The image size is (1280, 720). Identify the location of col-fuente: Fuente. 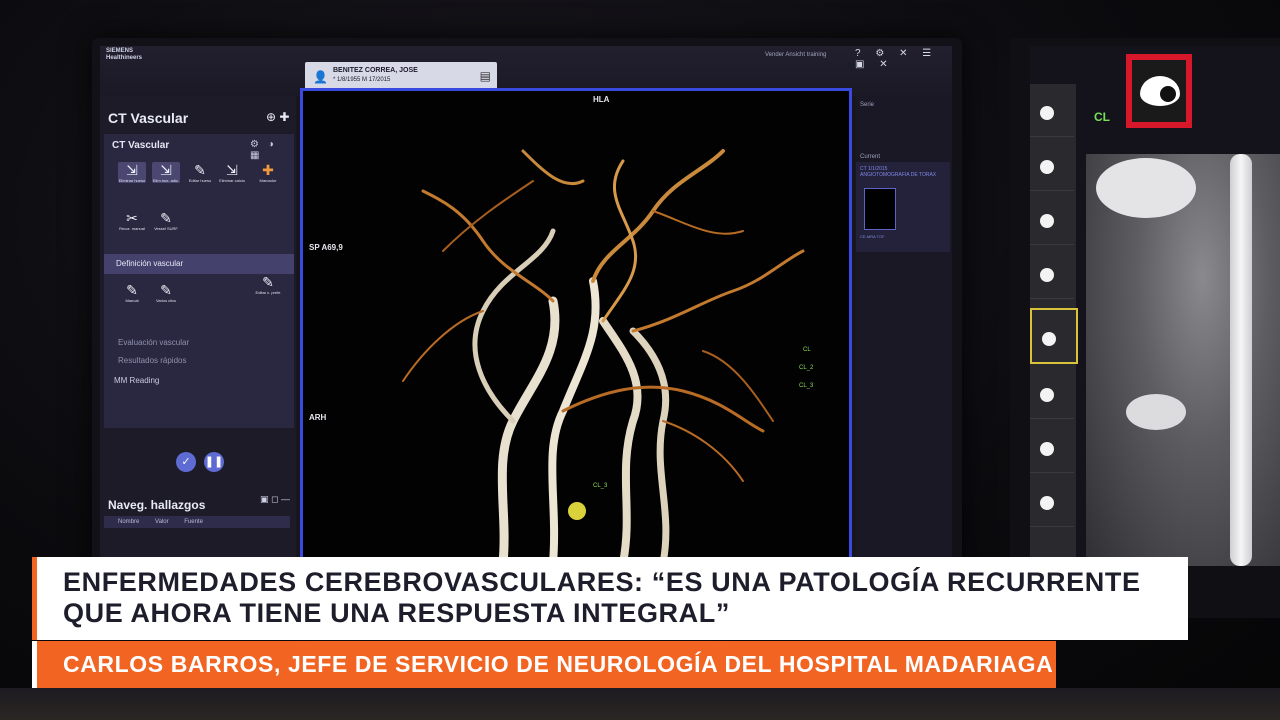
(193, 522).